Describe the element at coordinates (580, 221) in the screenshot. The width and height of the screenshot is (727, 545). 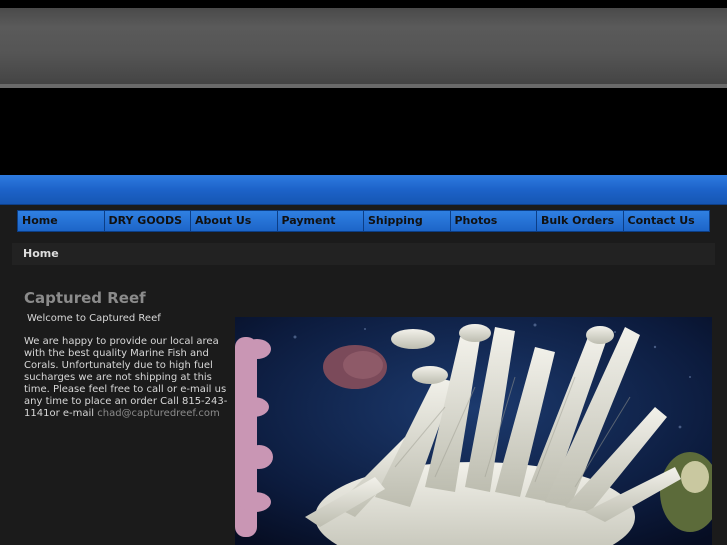
I see `nav-item-bulk-orders: Bulk Orders` at that location.